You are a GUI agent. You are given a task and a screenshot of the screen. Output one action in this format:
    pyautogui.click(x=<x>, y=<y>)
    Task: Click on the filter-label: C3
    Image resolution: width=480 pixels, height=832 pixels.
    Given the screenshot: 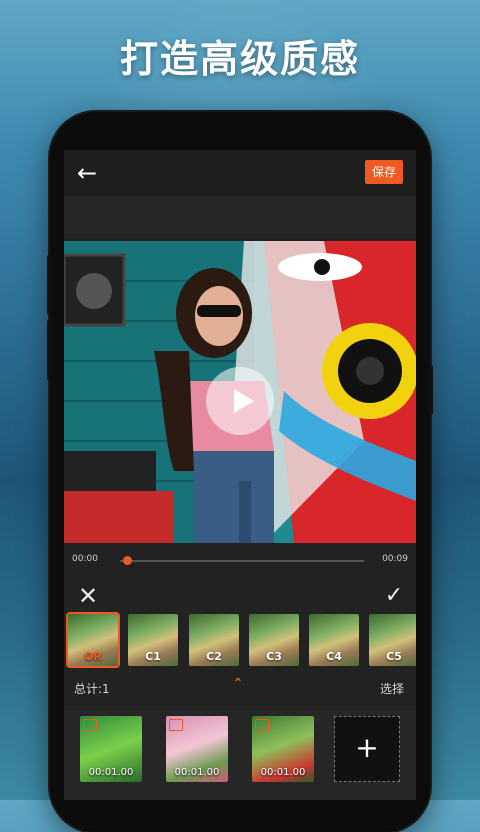 What is the action you would take?
    pyautogui.click(x=274, y=656)
    